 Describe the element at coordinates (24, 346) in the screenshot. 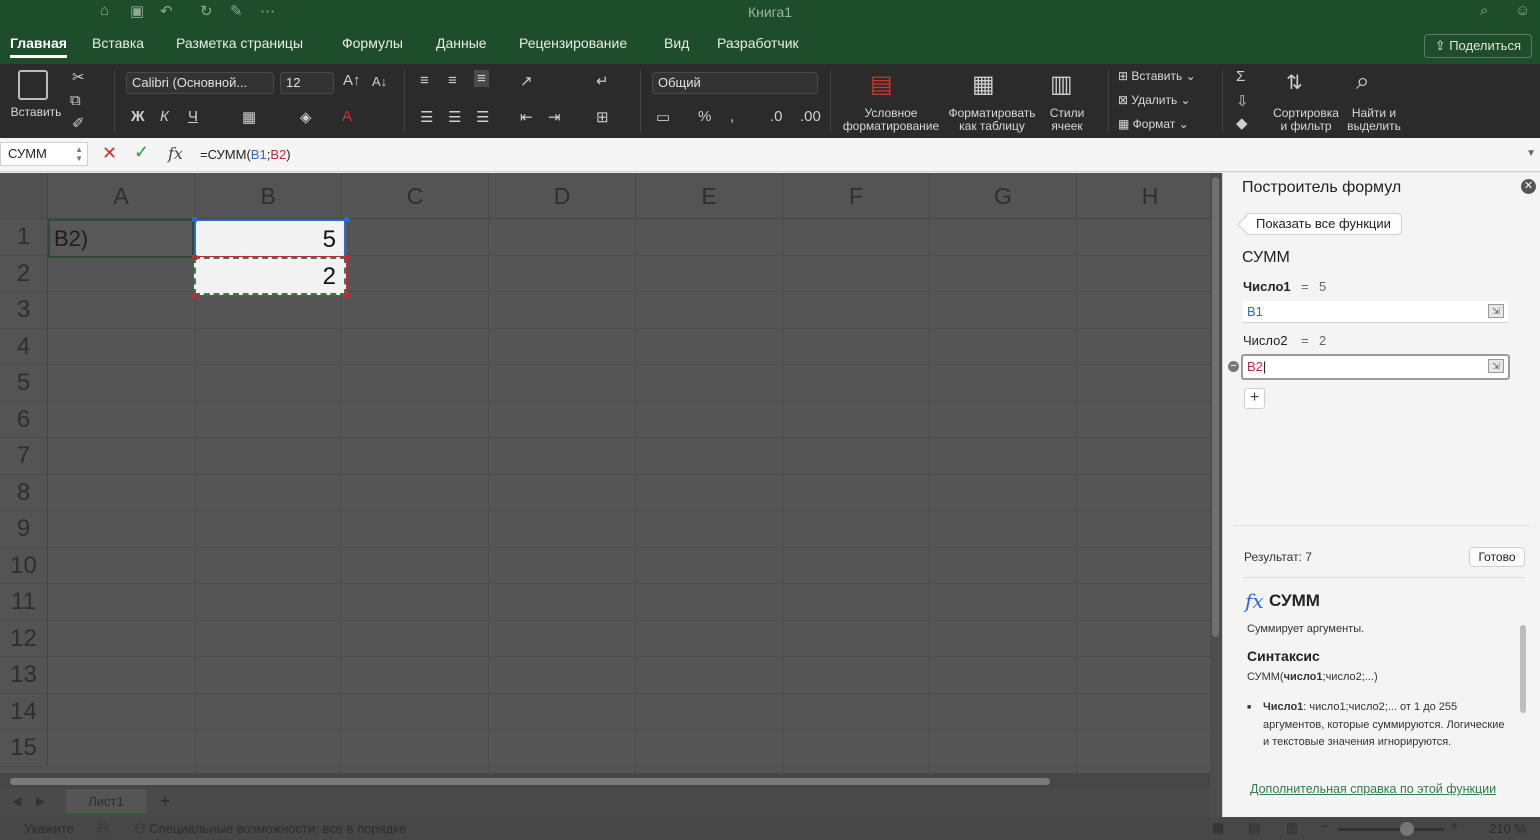

I see `row-header: 4` at that location.